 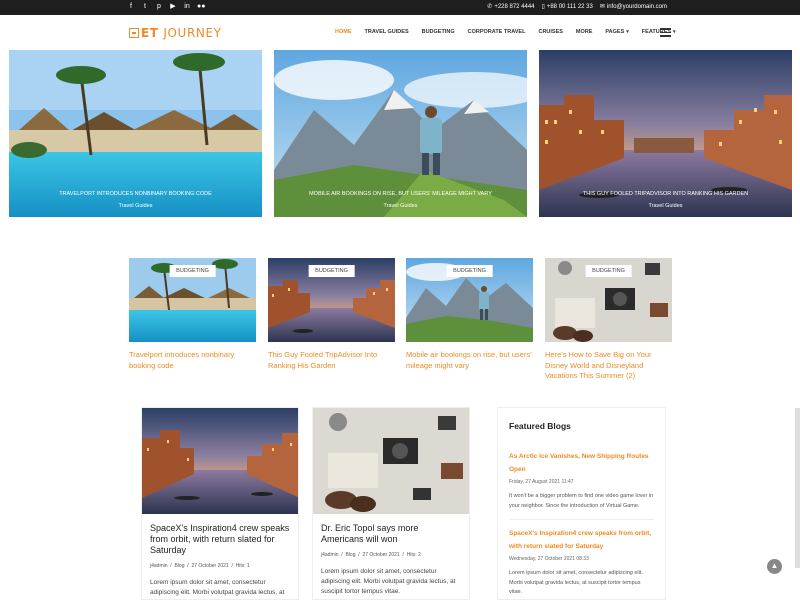 I want to click on logo-icon, so click(x=134, y=33).